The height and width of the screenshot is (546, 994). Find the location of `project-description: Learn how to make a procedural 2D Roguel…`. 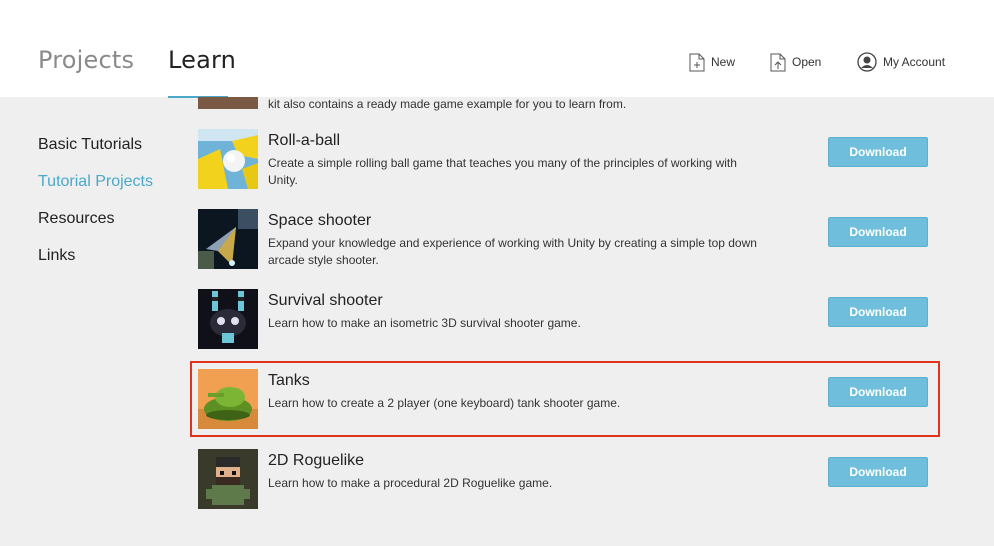

project-description: Learn how to make a procedural 2D Roguel… is located at coordinates (410, 483).